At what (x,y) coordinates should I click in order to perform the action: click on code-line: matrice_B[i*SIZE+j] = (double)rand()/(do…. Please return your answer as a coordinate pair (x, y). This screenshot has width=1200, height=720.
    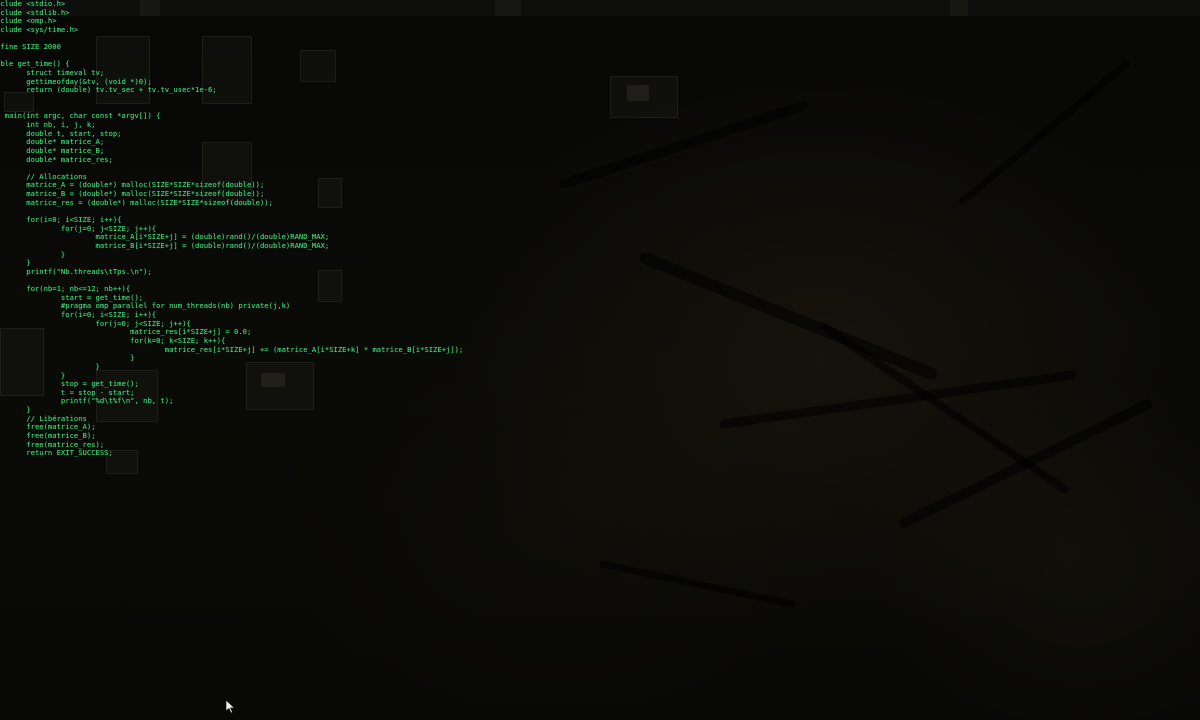
    Looking at the image, I should click on (165, 245).